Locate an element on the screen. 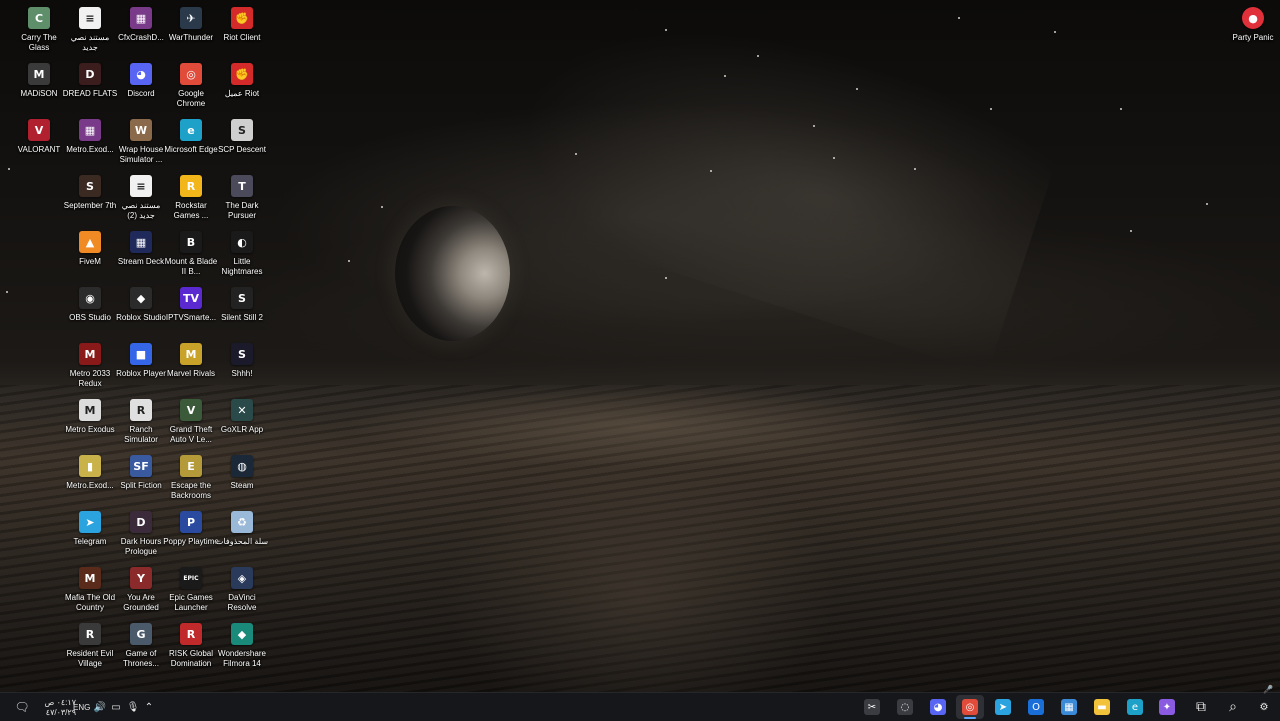 Image resolution: width=1280 pixels, height=721 pixels. desktop-icon: D Dark Hours Prologue is located at coordinates (141, 535).